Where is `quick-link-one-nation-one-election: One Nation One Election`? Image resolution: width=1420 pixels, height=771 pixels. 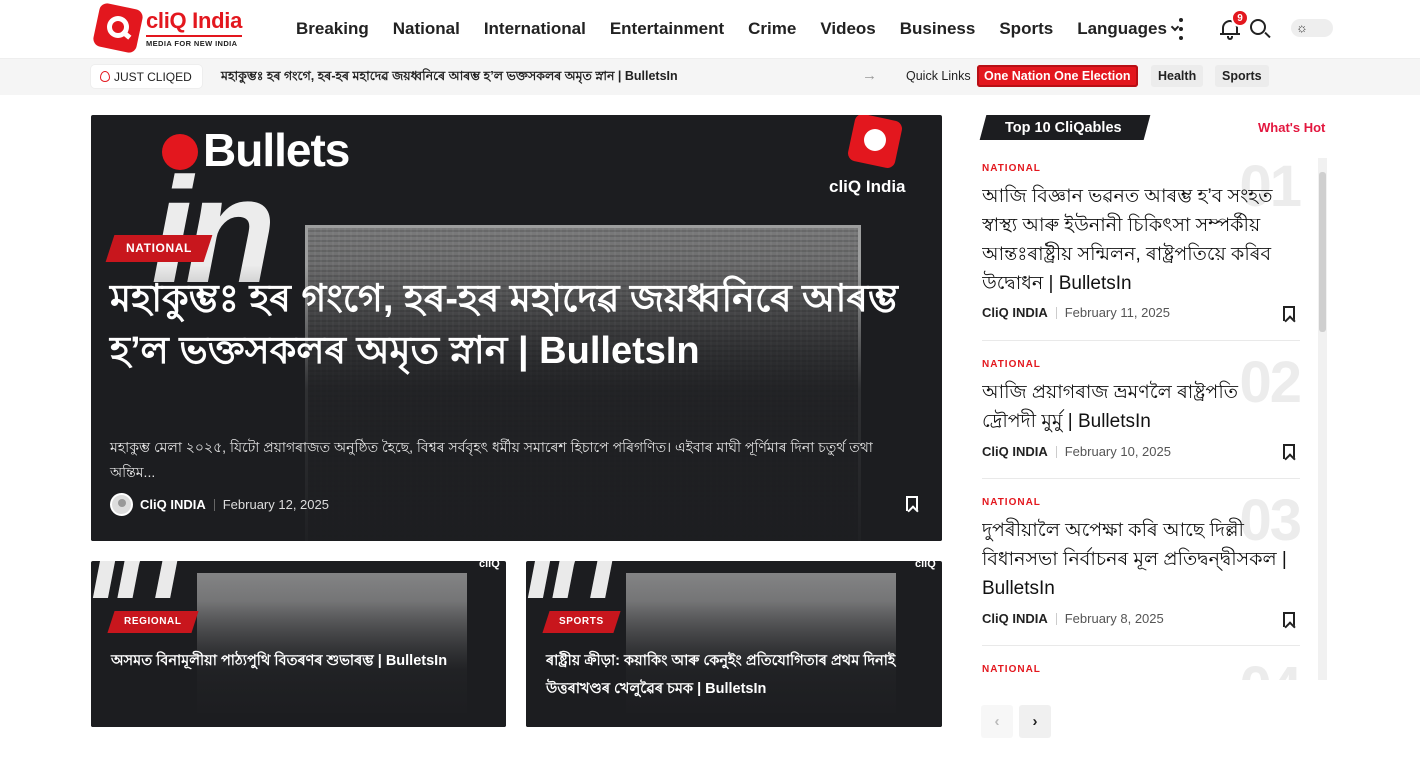 quick-link-one-nation-one-election: One Nation One Election is located at coordinates (1057, 76).